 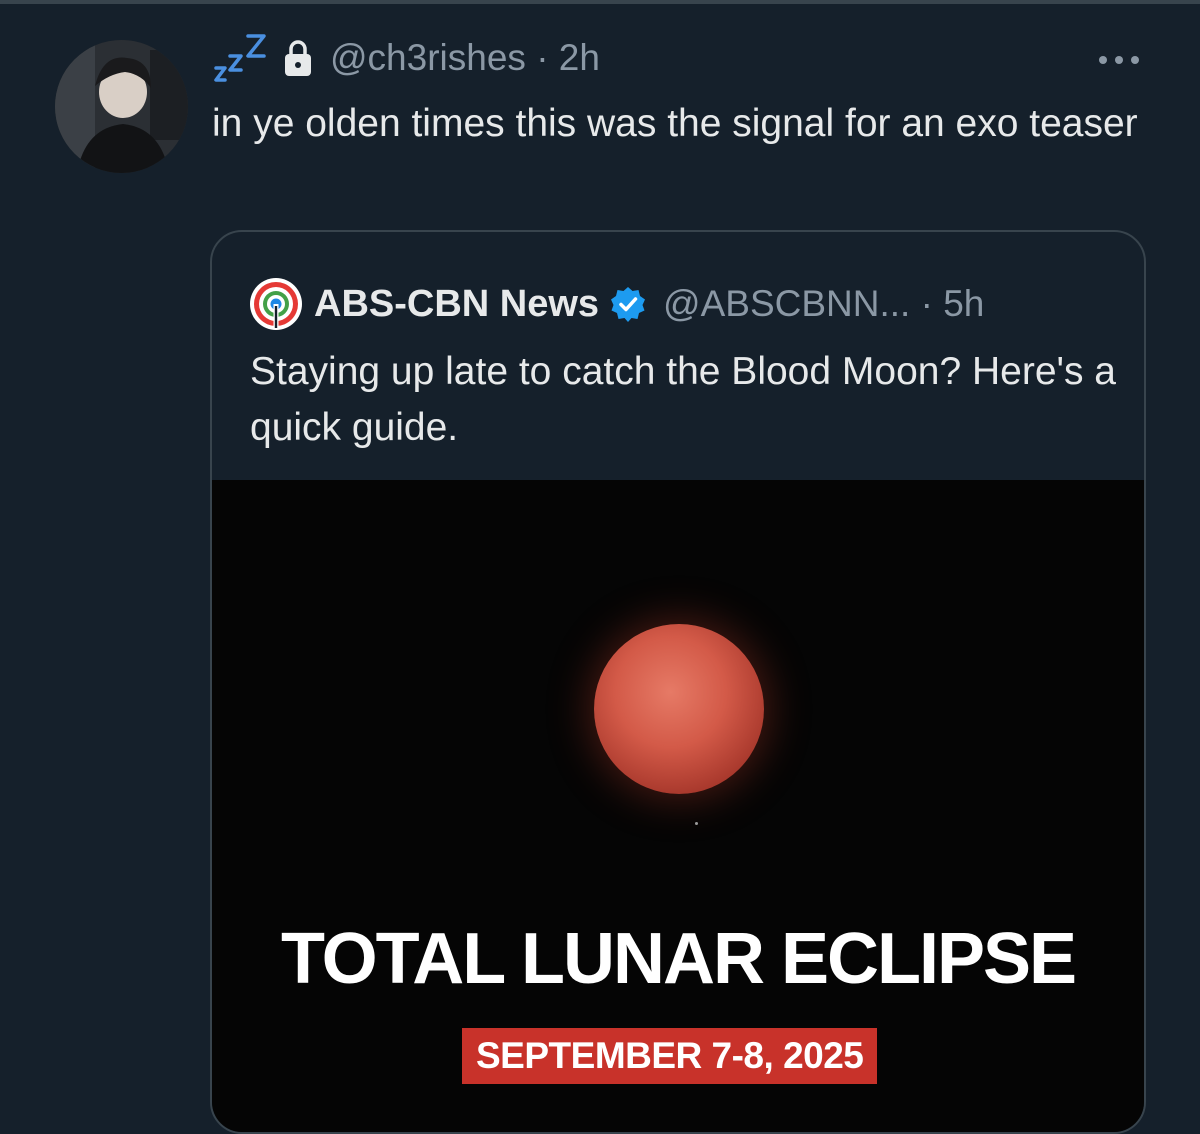 I want to click on star, so click(x=696, y=823).